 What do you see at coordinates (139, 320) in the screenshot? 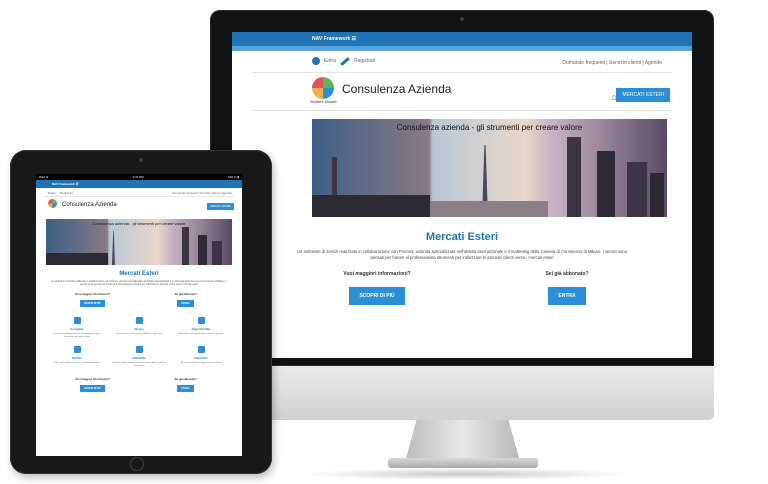
I see `shield-icon` at bounding box center [139, 320].